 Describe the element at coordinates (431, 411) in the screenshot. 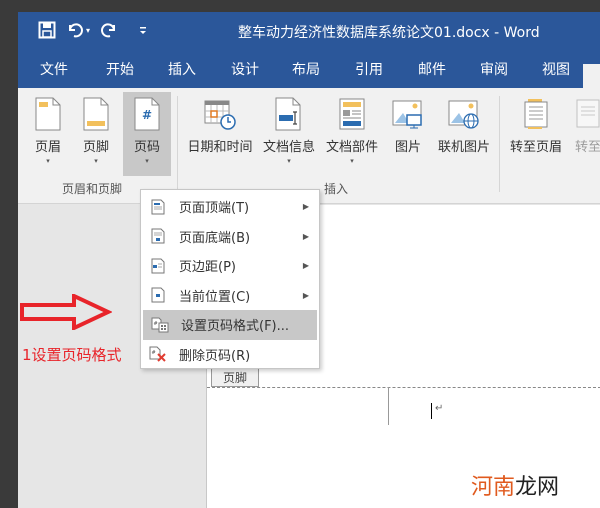

I see `text-cursor` at that location.